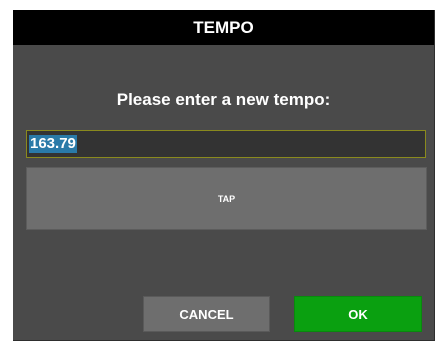 The image size is (437, 341). Describe the element at coordinates (223, 99) in the screenshot. I see `tempo-prompt: Please enter a new tempo:` at that location.